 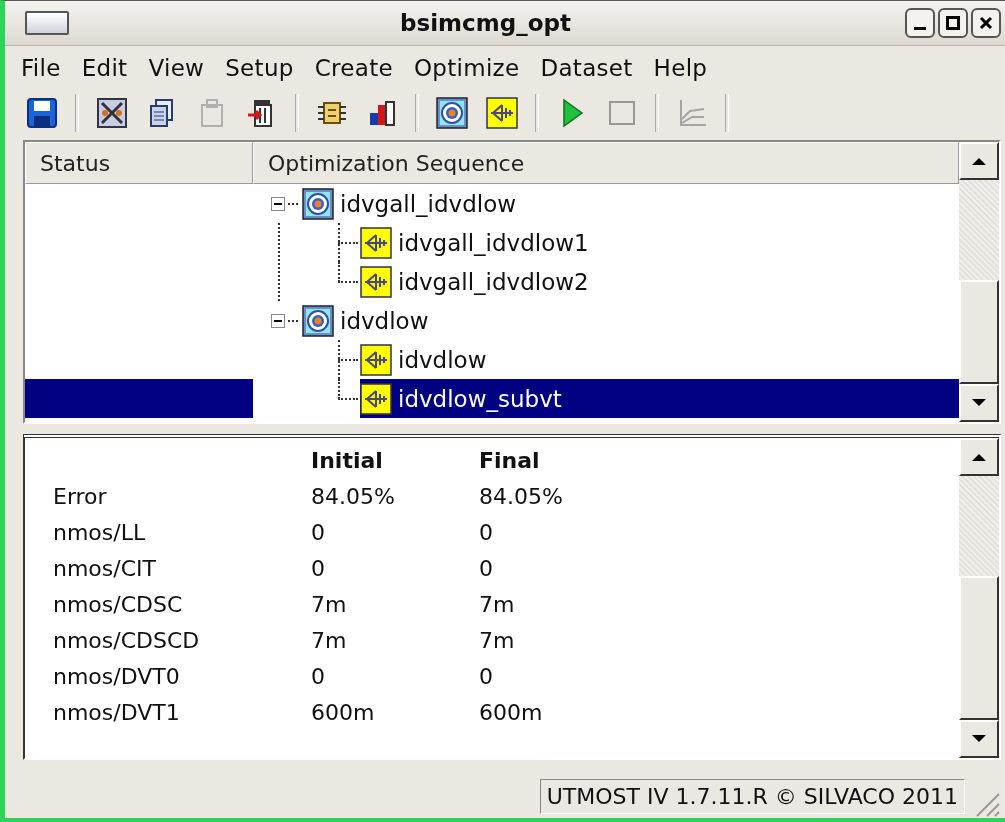 I want to click on close-button, so click(x=986, y=23).